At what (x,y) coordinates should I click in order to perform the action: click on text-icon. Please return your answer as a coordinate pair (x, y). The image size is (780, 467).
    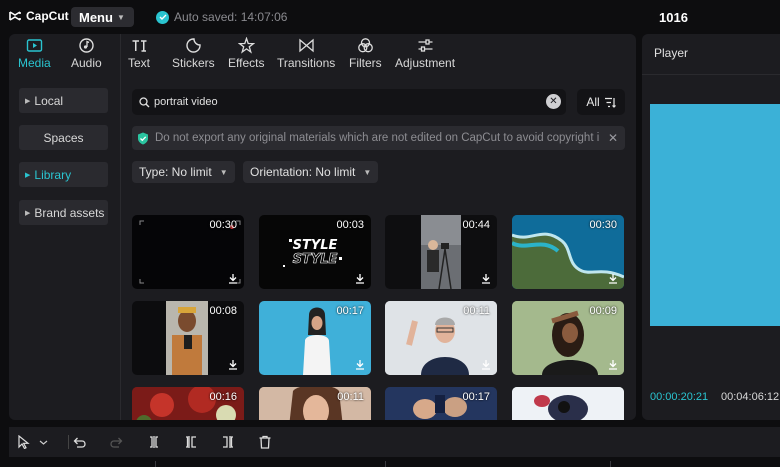
    Looking at the image, I should click on (139, 46).